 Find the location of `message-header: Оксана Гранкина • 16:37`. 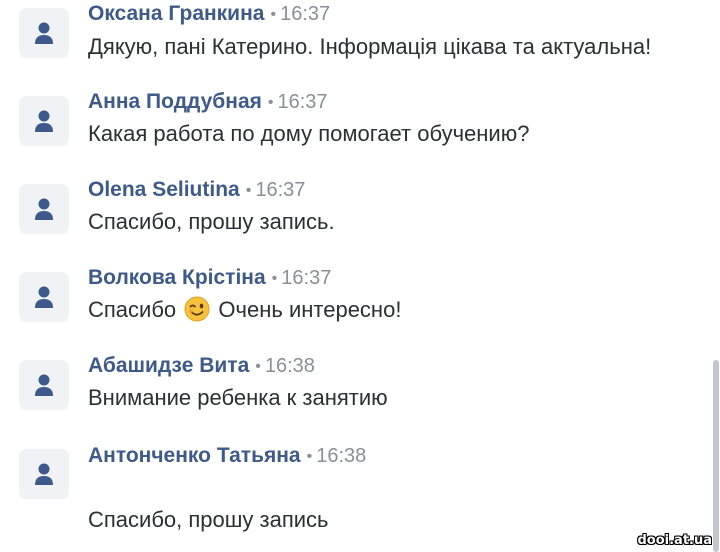

message-header: Оксана Гранкина • 16:37 is located at coordinates (209, 14).